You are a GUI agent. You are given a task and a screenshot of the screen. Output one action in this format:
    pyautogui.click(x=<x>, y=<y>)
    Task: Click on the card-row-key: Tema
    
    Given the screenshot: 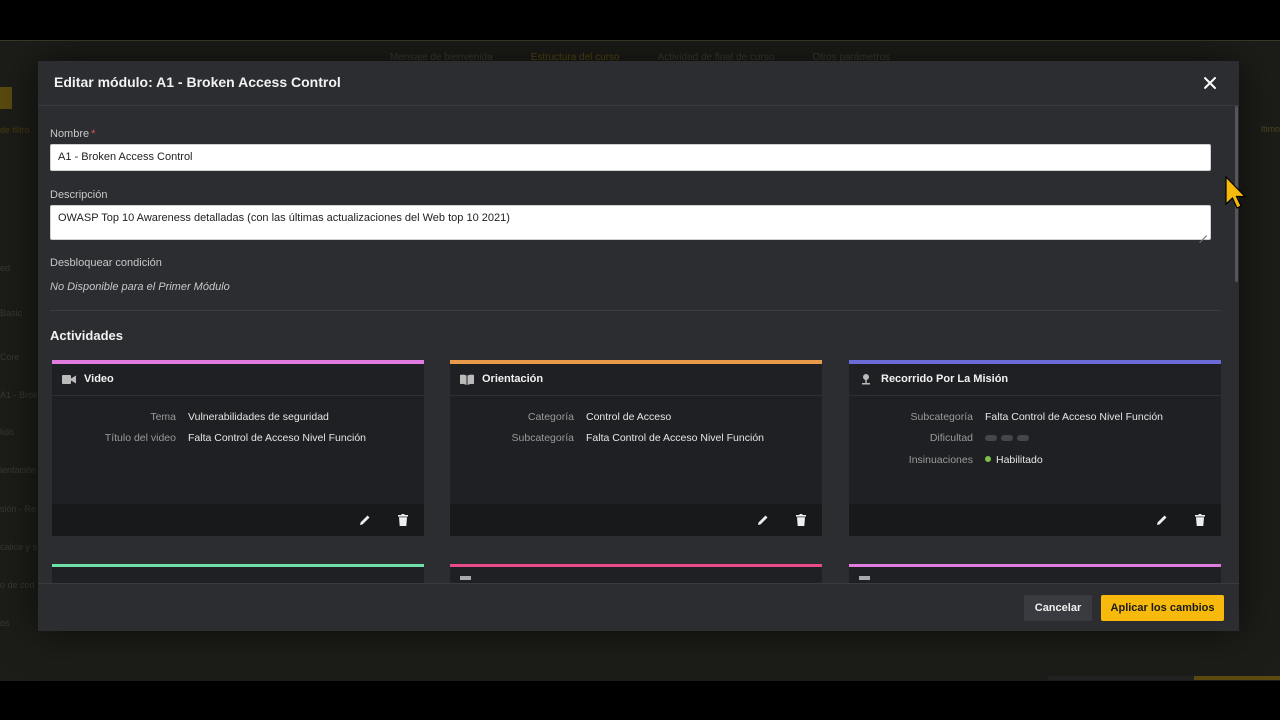 What is the action you would take?
    pyautogui.click(x=163, y=417)
    